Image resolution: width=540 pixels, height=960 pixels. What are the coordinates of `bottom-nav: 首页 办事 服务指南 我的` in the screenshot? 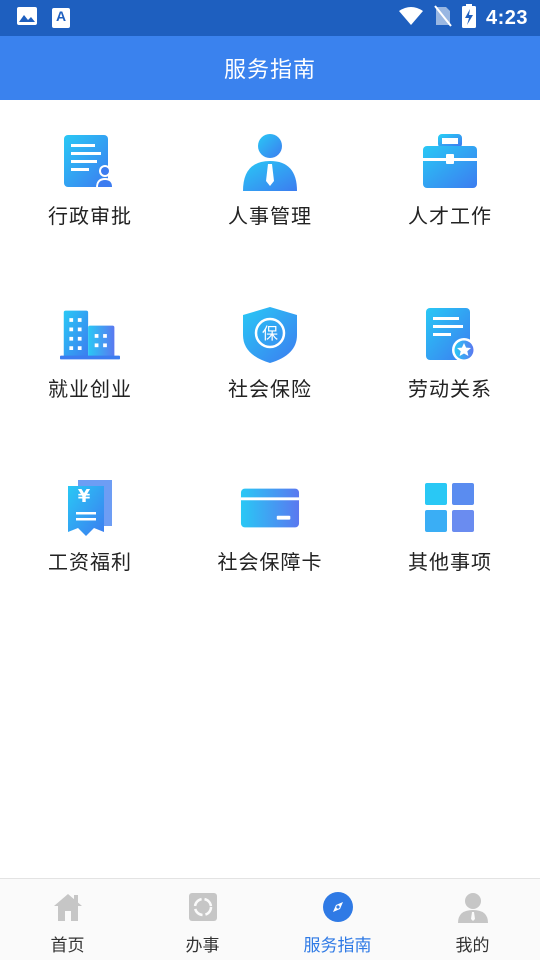 It's located at (270, 919).